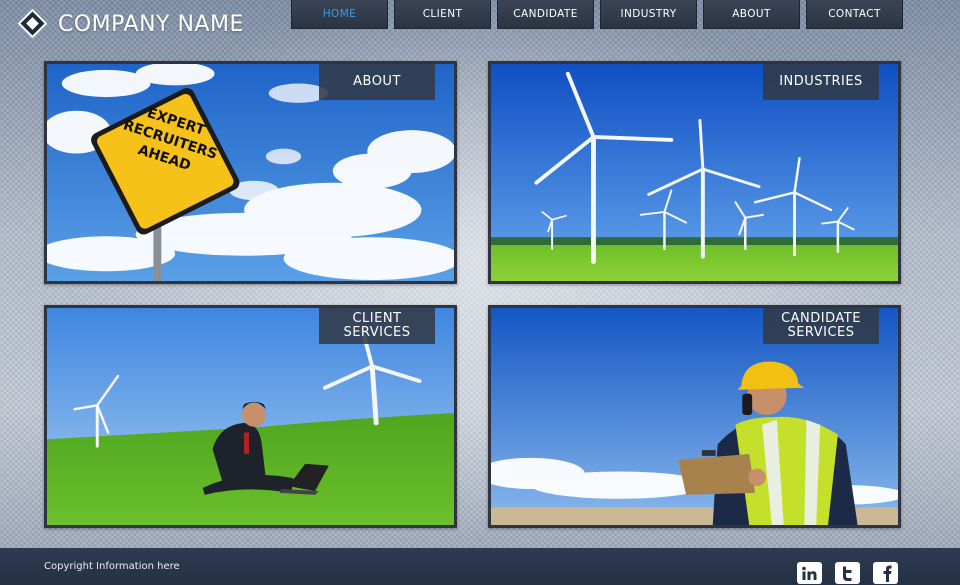 The image size is (960, 585). I want to click on diamond-logo-icon, so click(32, 23).